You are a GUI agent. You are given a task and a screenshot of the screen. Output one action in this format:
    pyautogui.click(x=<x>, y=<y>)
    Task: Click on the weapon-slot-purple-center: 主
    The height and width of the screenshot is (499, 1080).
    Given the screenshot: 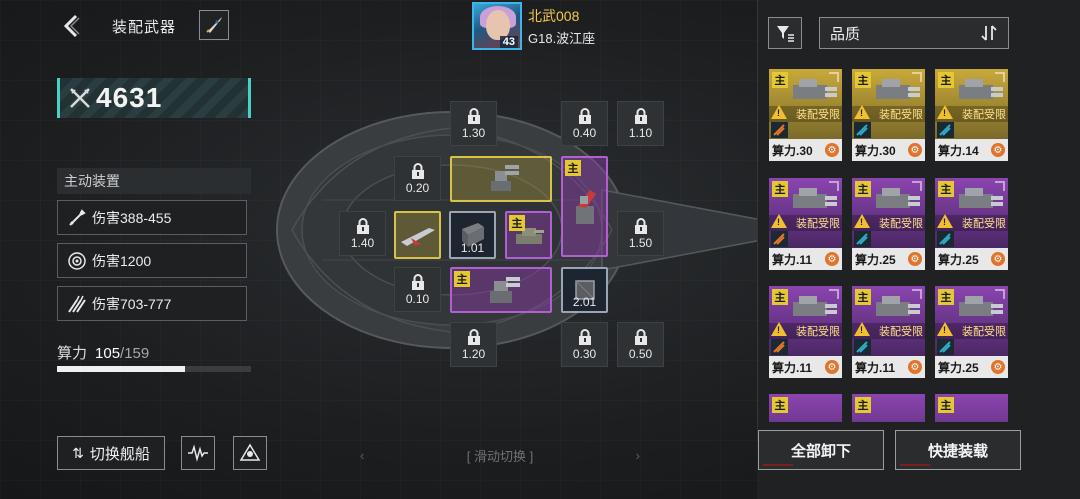 What is the action you would take?
    pyautogui.click(x=528, y=235)
    